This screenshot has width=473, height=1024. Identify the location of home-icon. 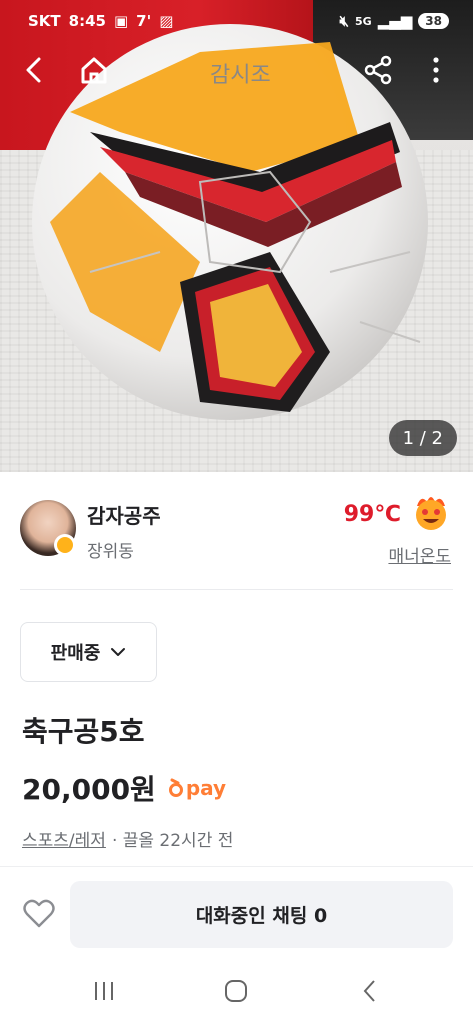
(94, 70).